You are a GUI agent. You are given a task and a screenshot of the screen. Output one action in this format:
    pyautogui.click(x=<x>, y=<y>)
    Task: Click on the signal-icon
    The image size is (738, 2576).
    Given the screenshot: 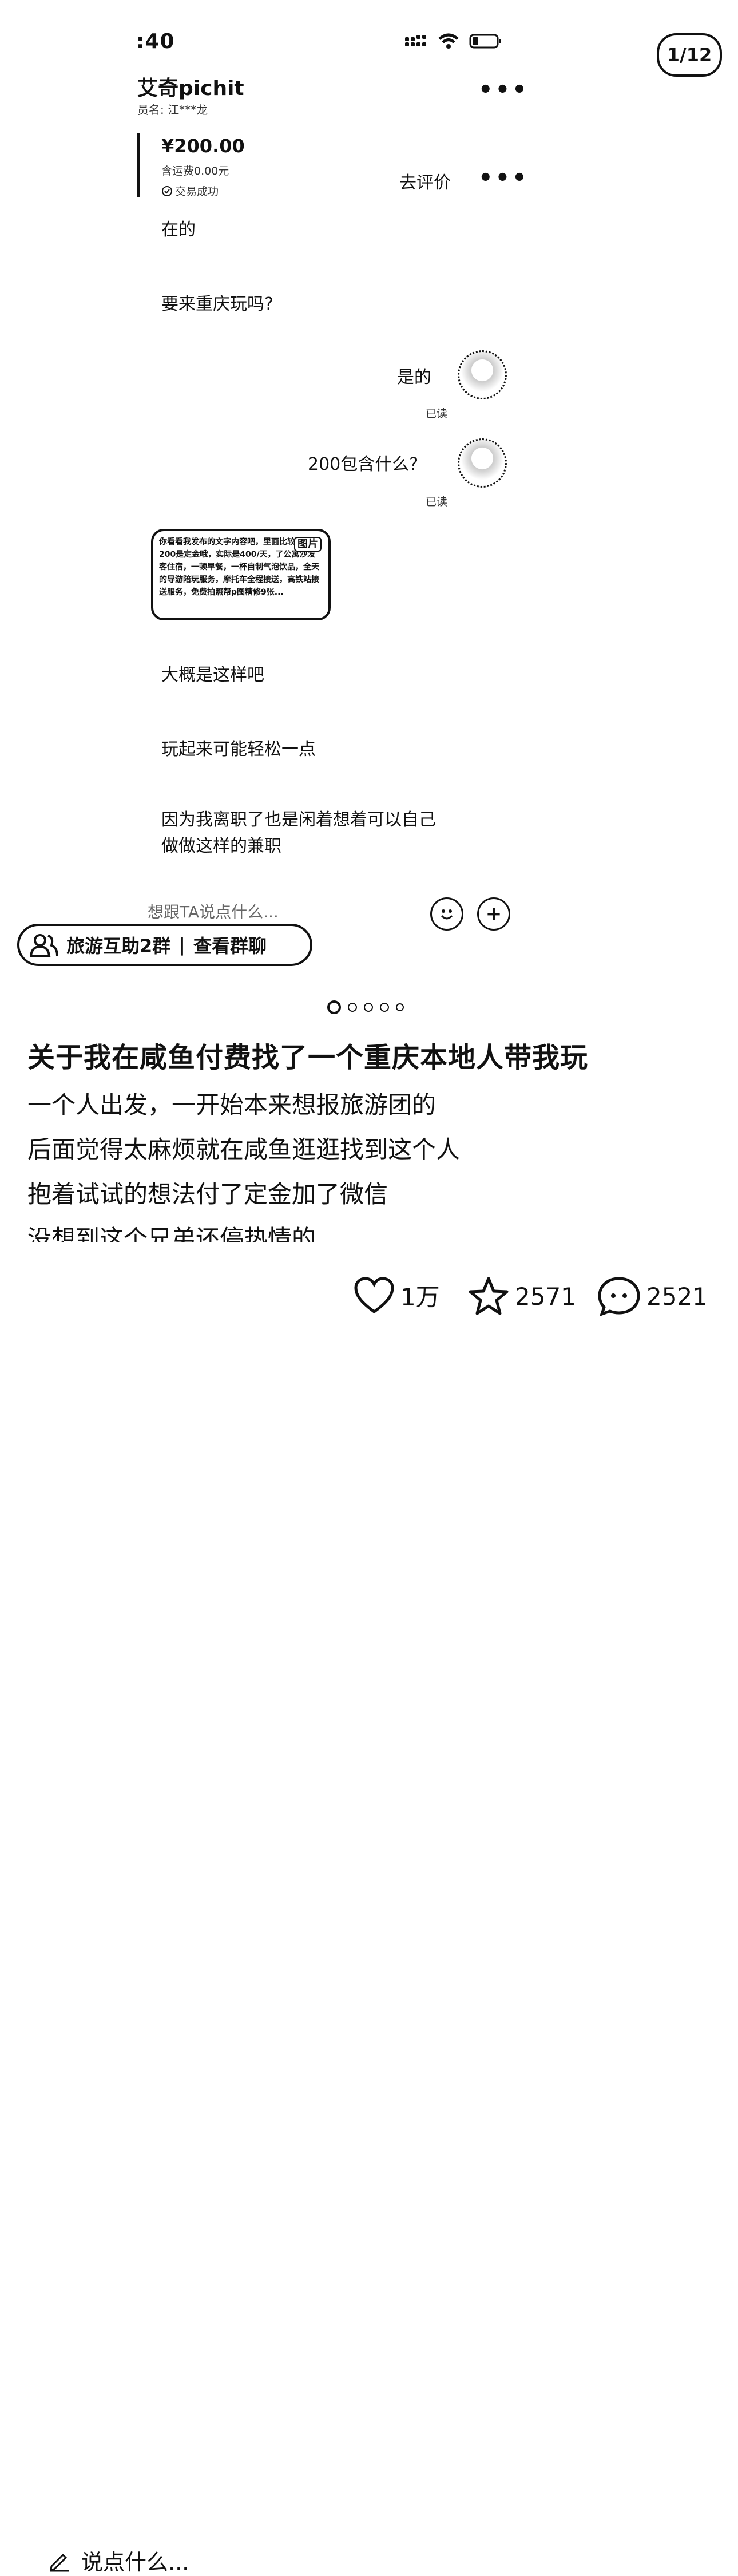 What is the action you would take?
    pyautogui.click(x=415, y=40)
    